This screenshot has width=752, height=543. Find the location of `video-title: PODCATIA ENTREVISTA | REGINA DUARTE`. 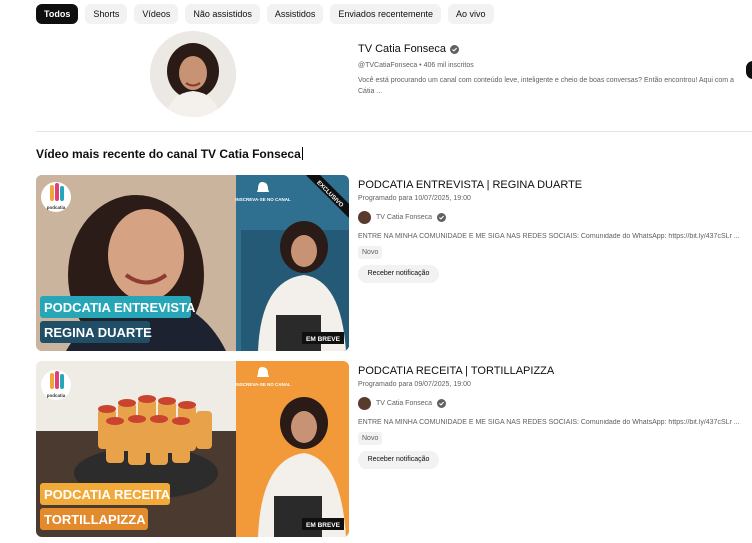

video-title: PODCATIA ENTREVISTA | REGINA DUARTE is located at coordinates (555, 185).